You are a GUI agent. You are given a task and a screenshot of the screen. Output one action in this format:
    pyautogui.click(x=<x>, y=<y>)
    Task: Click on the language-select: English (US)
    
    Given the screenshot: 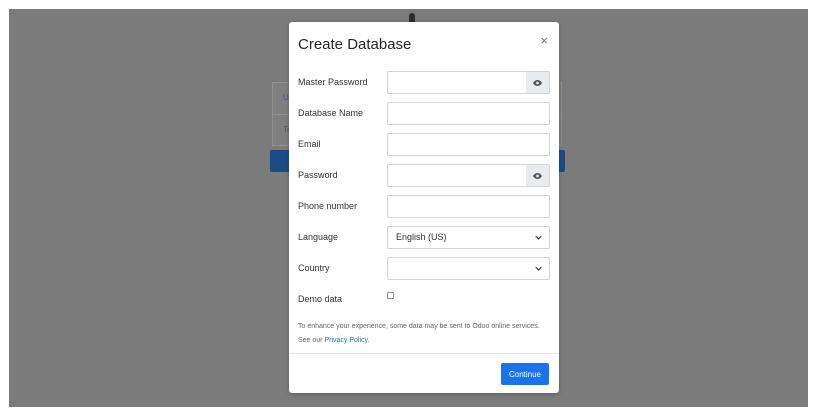 What is the action you would take?
    pyautogui.click(x=468, y=237)
    